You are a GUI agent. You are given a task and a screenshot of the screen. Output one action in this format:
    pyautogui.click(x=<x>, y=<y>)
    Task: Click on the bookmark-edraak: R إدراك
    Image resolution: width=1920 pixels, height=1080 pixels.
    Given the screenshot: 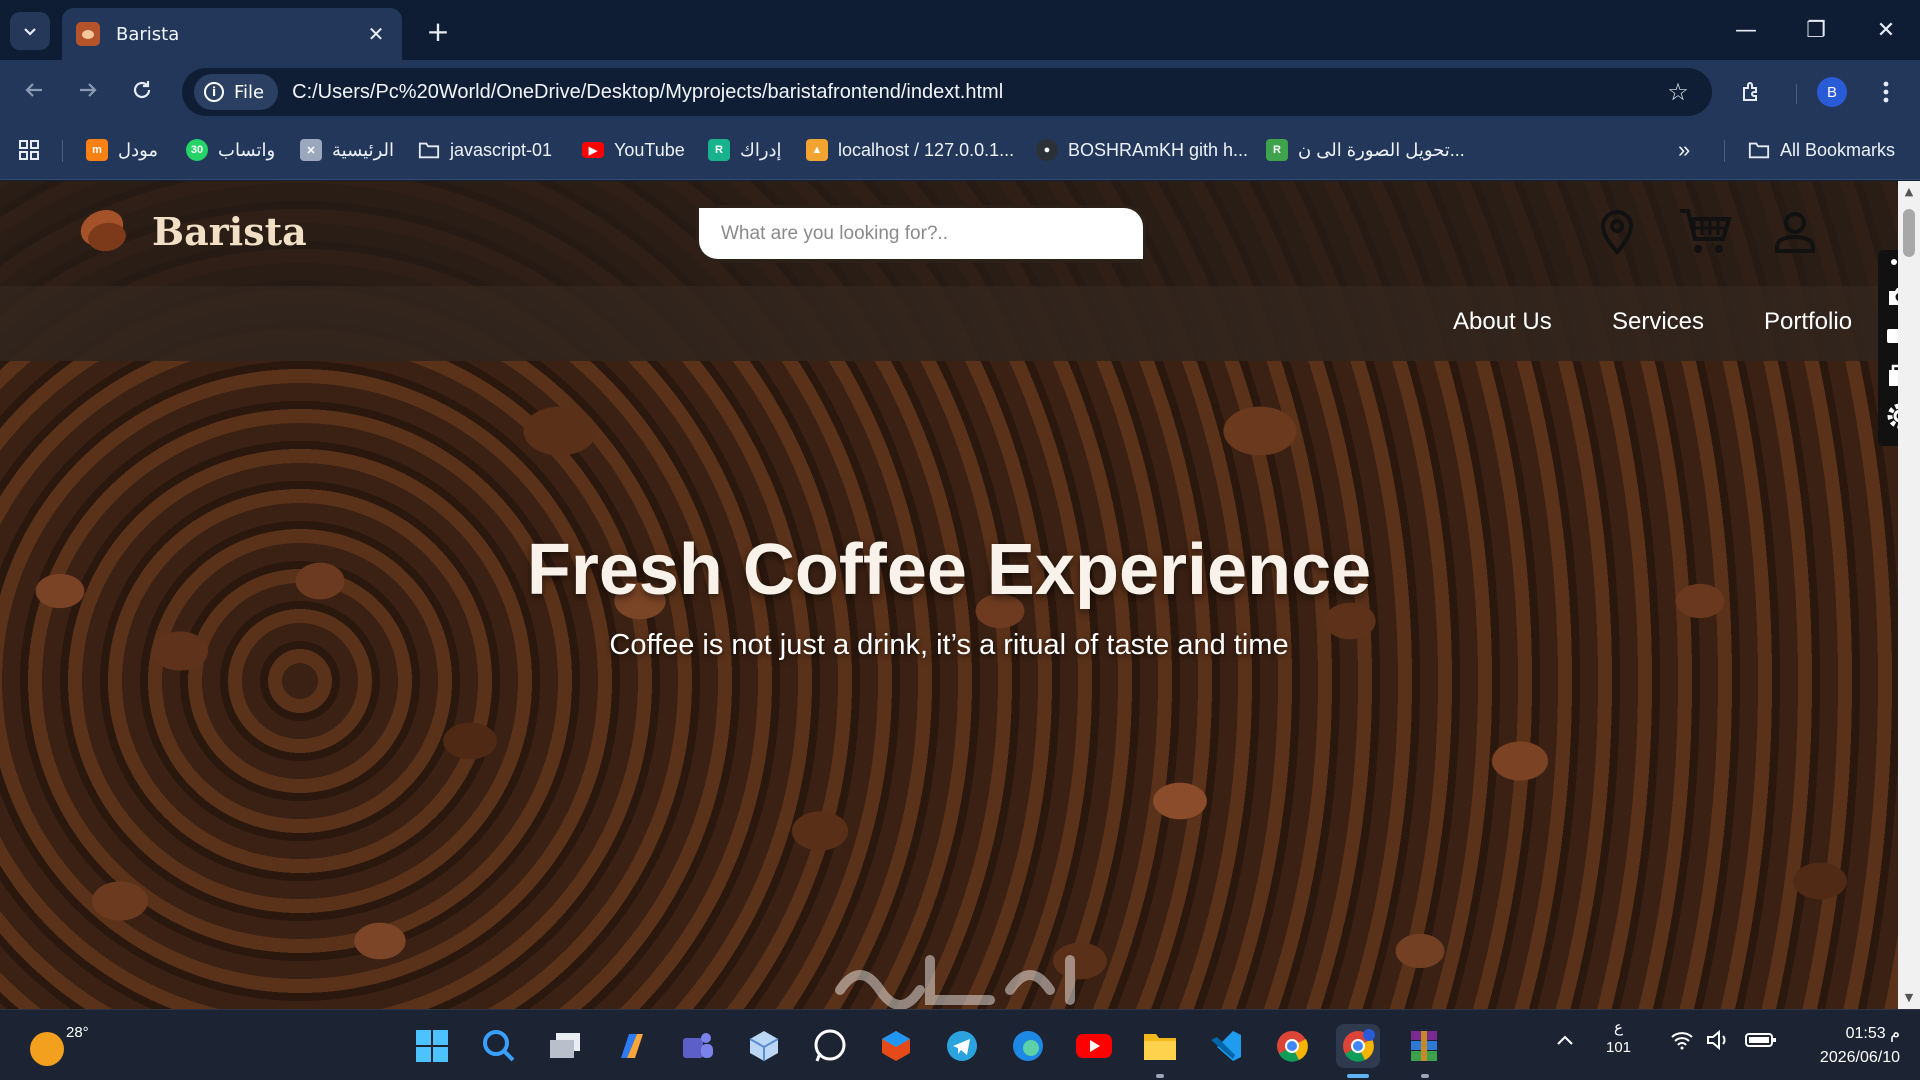 What is the action you would take?
    pyautogui.click(x=745, y=150)
    